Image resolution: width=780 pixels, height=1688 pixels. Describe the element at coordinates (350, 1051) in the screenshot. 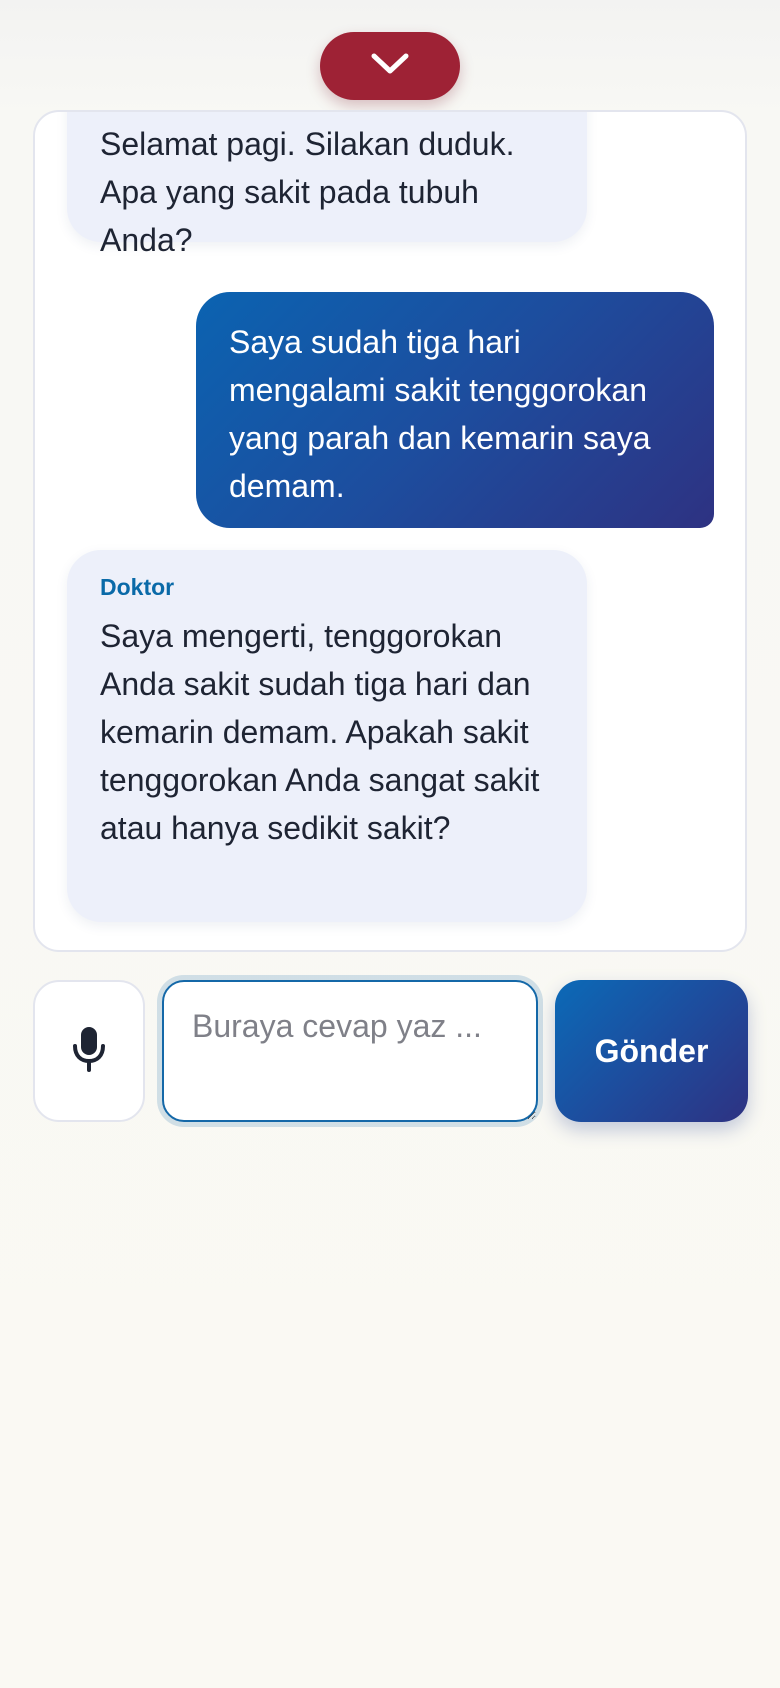

I see `reply-input` at that location.